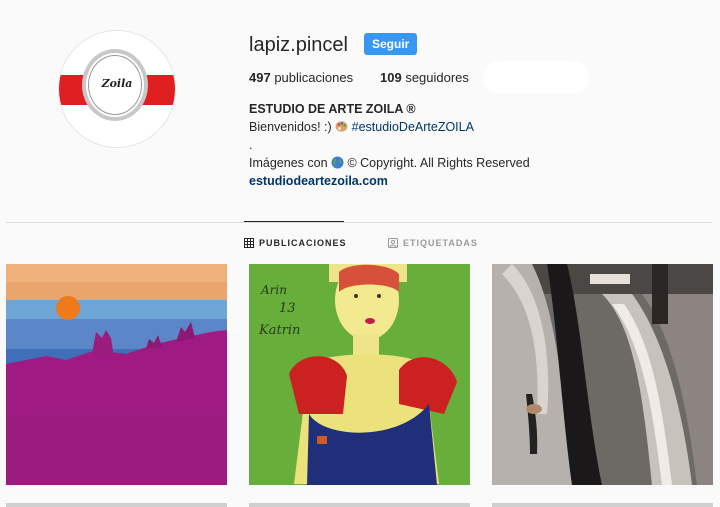  I want to click on globe-icon, so click(337, 162).